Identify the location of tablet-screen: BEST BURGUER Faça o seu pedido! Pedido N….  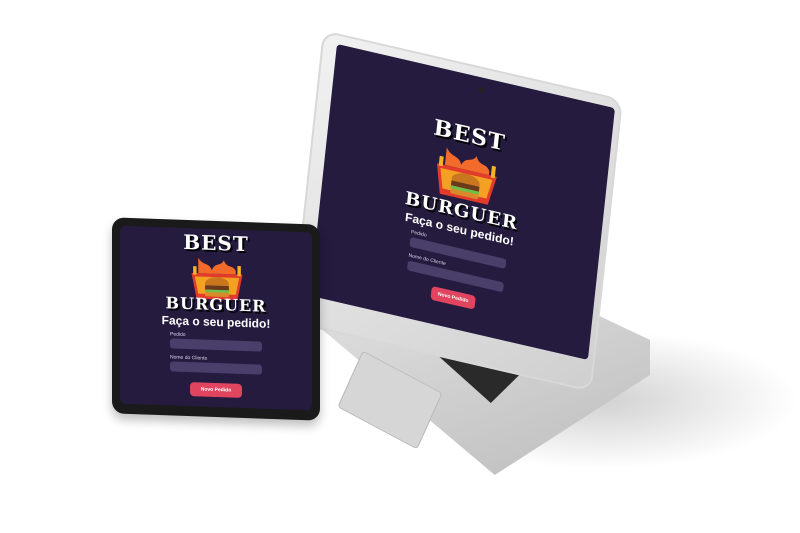
(216, 318).